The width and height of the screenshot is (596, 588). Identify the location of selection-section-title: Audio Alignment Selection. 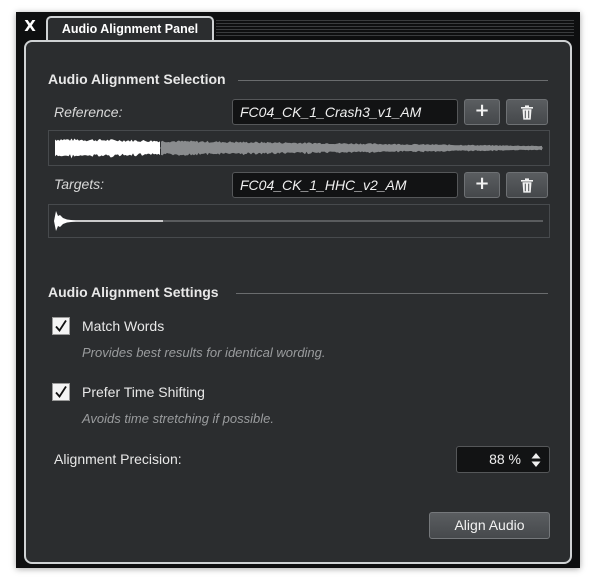
(137, 79).